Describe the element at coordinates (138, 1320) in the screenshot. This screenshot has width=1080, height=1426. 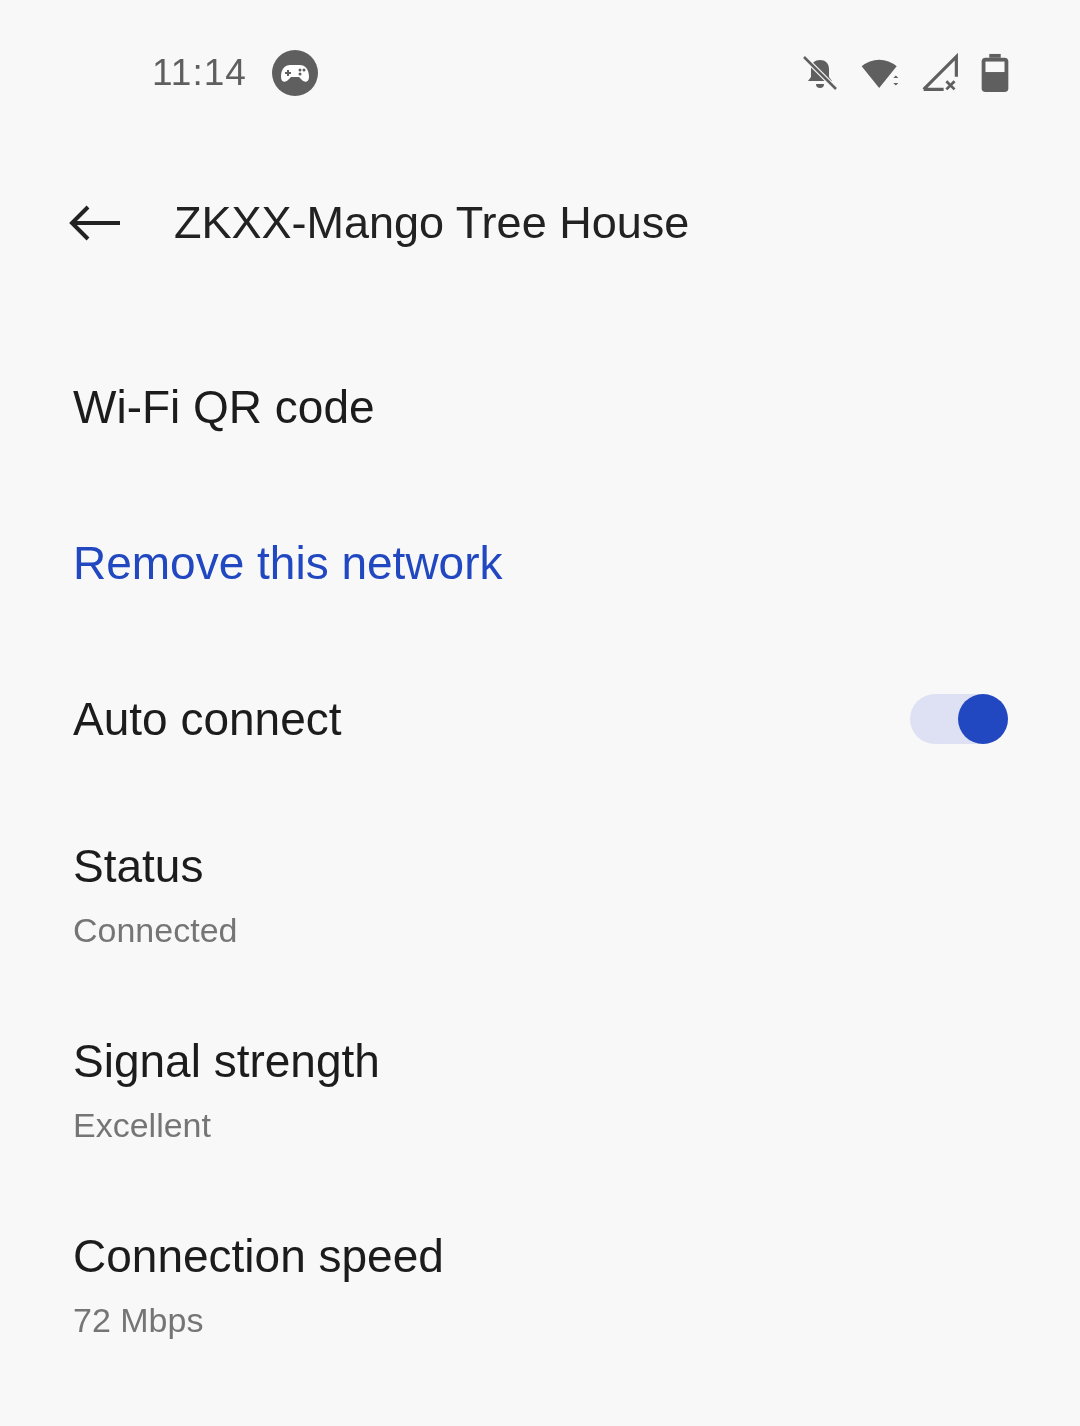
I see `detail-value: 72 Mbps` at that location.